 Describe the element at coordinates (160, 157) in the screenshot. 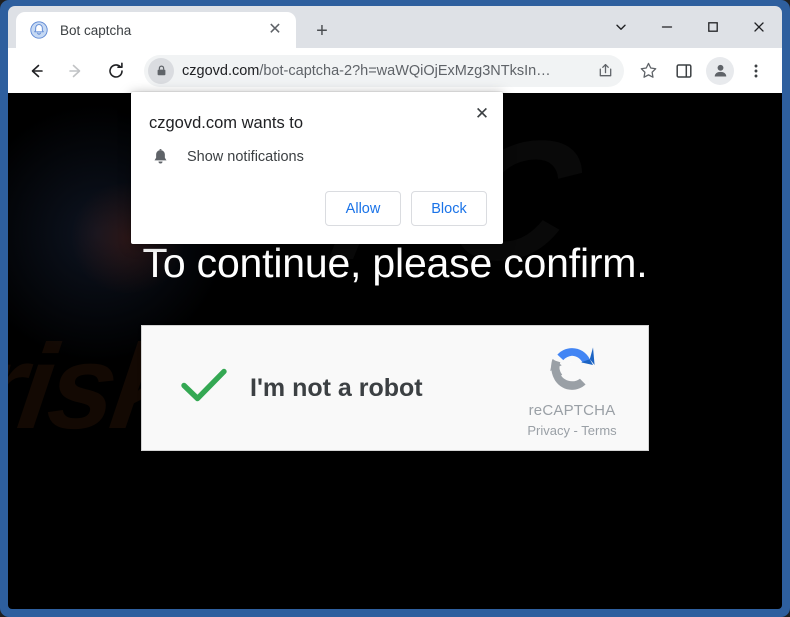

I see `bell-icon` at that location.